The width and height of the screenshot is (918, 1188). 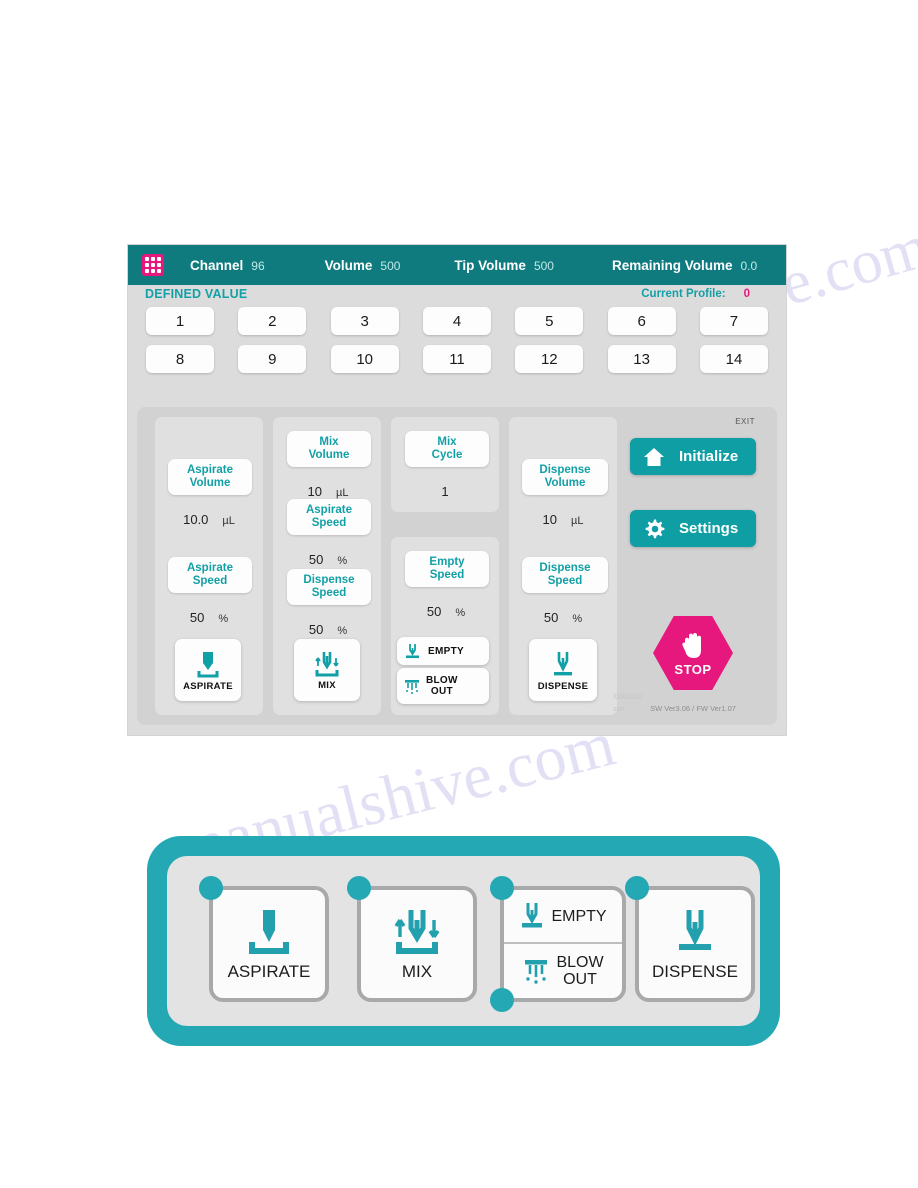 What do you see at coordinates (316, 629) in the screenshot?
I see `mix-dispense-speed-value: 50` at bounding box center [316, 629].